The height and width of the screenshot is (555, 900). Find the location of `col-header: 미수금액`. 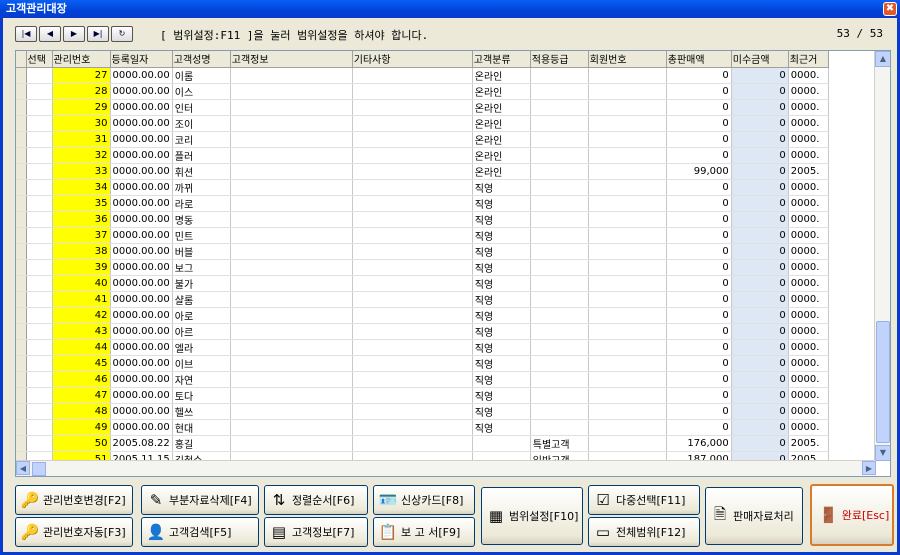

col-header: 미수금액 is located at coordinates (760, 59).